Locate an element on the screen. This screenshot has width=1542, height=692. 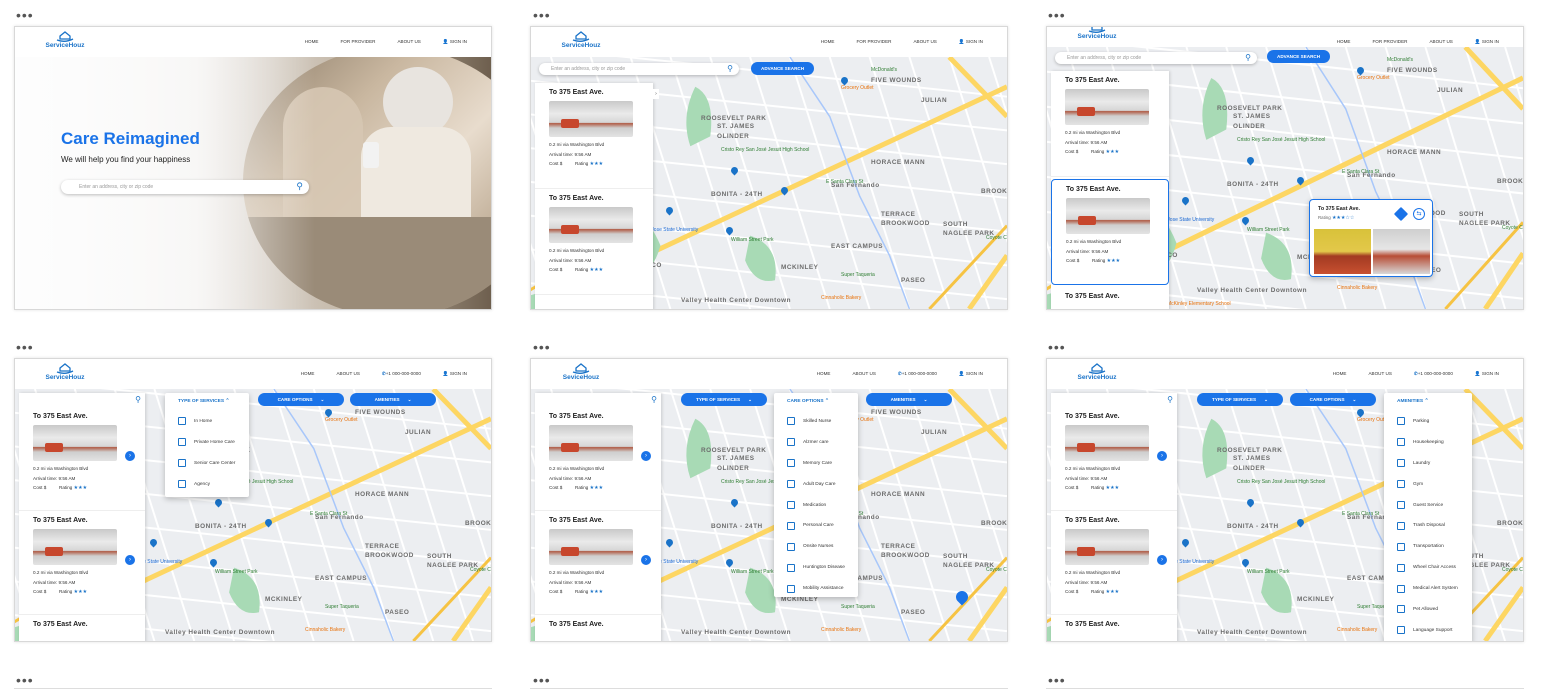
option-huntington-disease: Huntington Disease is located at coordinates (816, 567).